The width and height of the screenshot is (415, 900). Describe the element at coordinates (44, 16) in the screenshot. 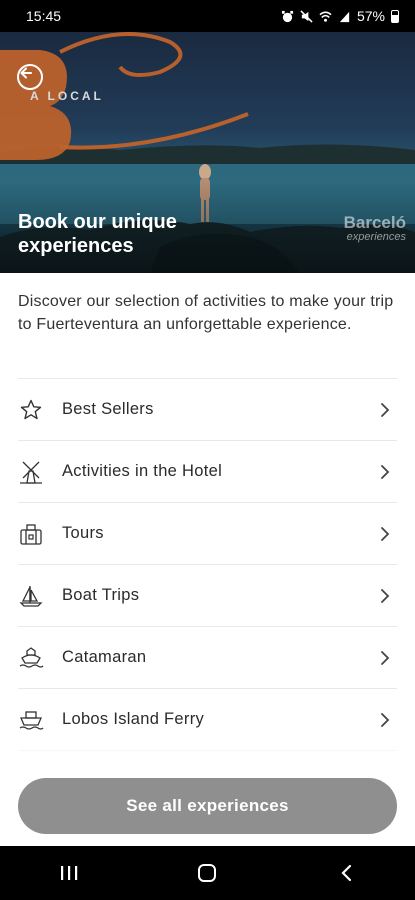

I see `status-time: 15:45` at that location.